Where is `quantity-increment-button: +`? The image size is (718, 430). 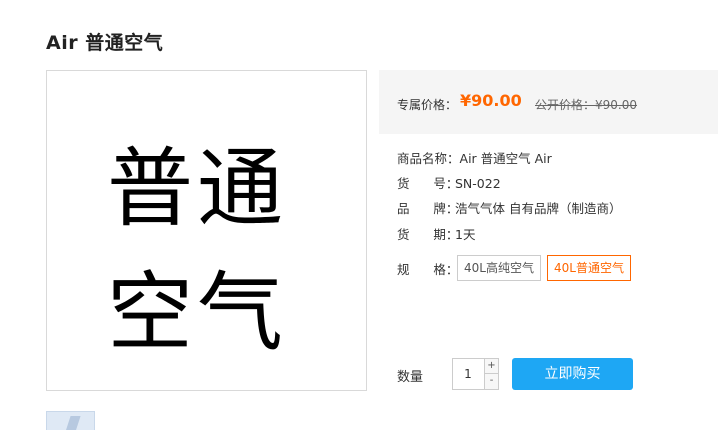
quantity-increment-button: + is located at coordinates (491, 366).